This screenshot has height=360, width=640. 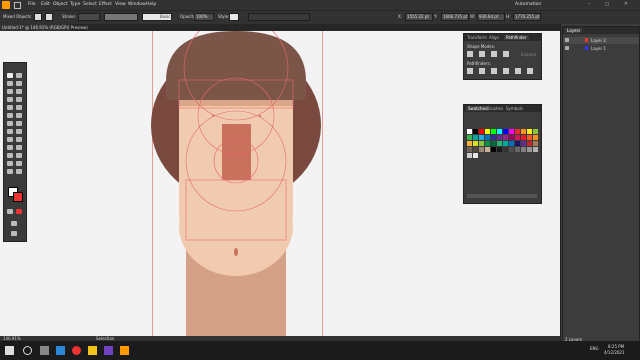 What do you see at coordinates (75, 4) in the screenshot?
I see `menu-type: Type` at bounding box center [75, 4].